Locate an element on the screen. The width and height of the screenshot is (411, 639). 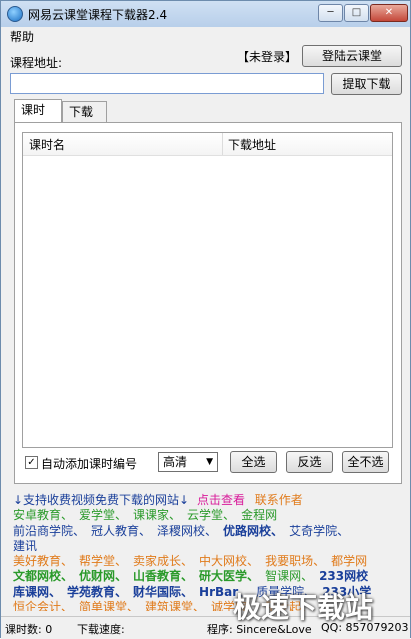
contact-author-link: 联系作者 is located at coordinates (279, 500).